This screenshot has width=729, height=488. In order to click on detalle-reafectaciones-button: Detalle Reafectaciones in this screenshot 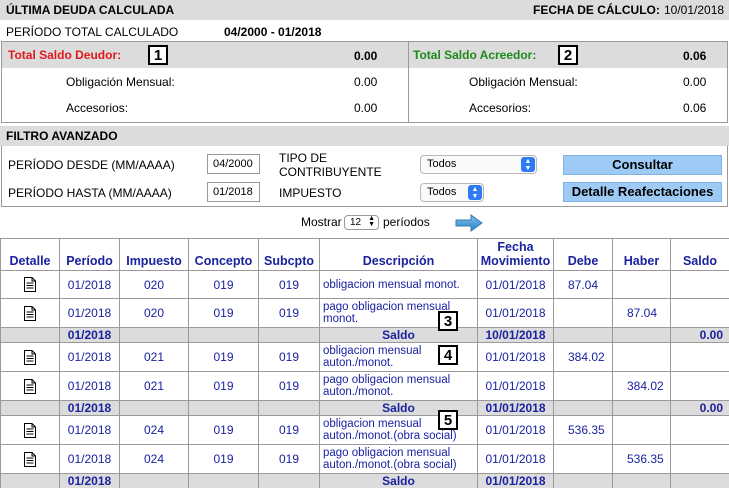, I will do `click(642, 192)`.